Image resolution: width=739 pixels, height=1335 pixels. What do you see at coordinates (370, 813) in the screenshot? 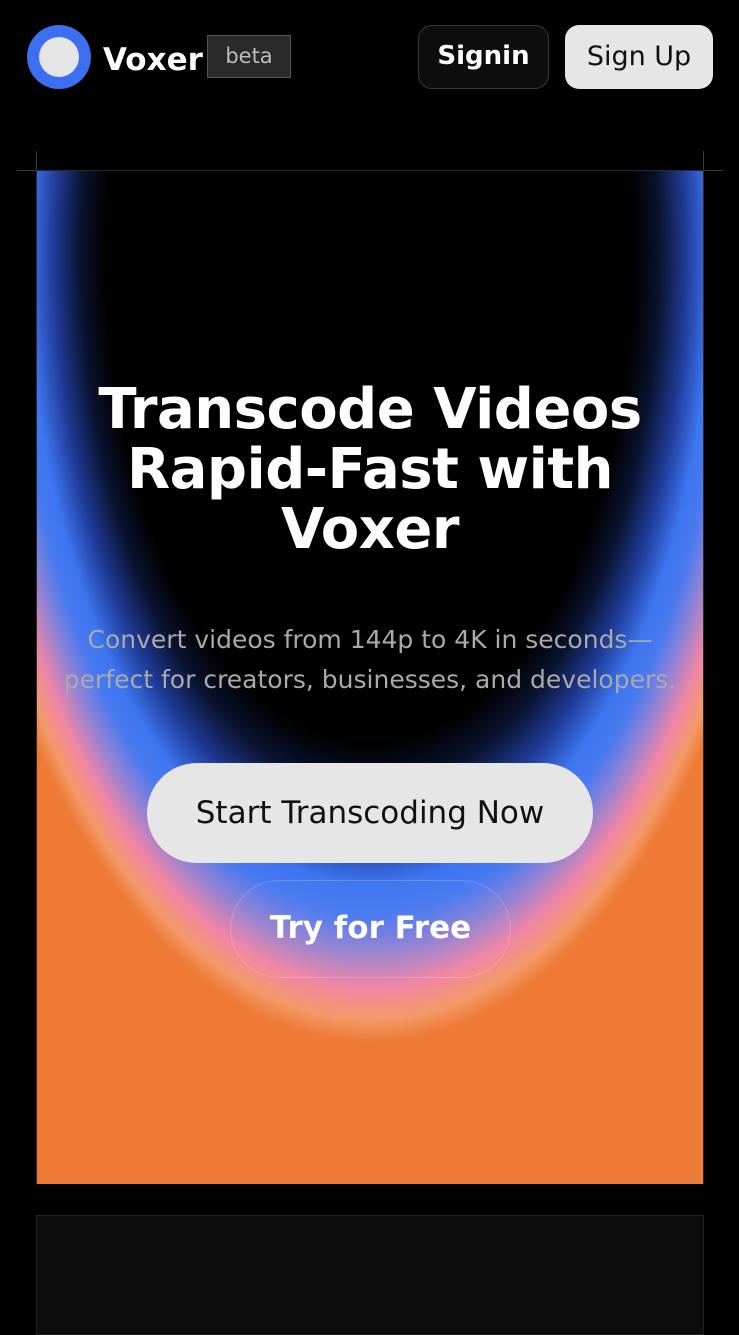
I see `start-transcoding-button: Start Transcoding Now` at bounding box center [370, 813].